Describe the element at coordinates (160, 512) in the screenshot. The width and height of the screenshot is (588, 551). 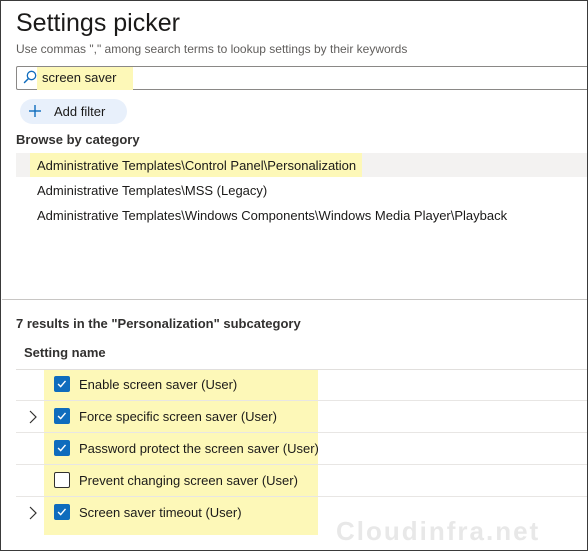
I see `setting-label: Screen saver timeout (User)` at that location.